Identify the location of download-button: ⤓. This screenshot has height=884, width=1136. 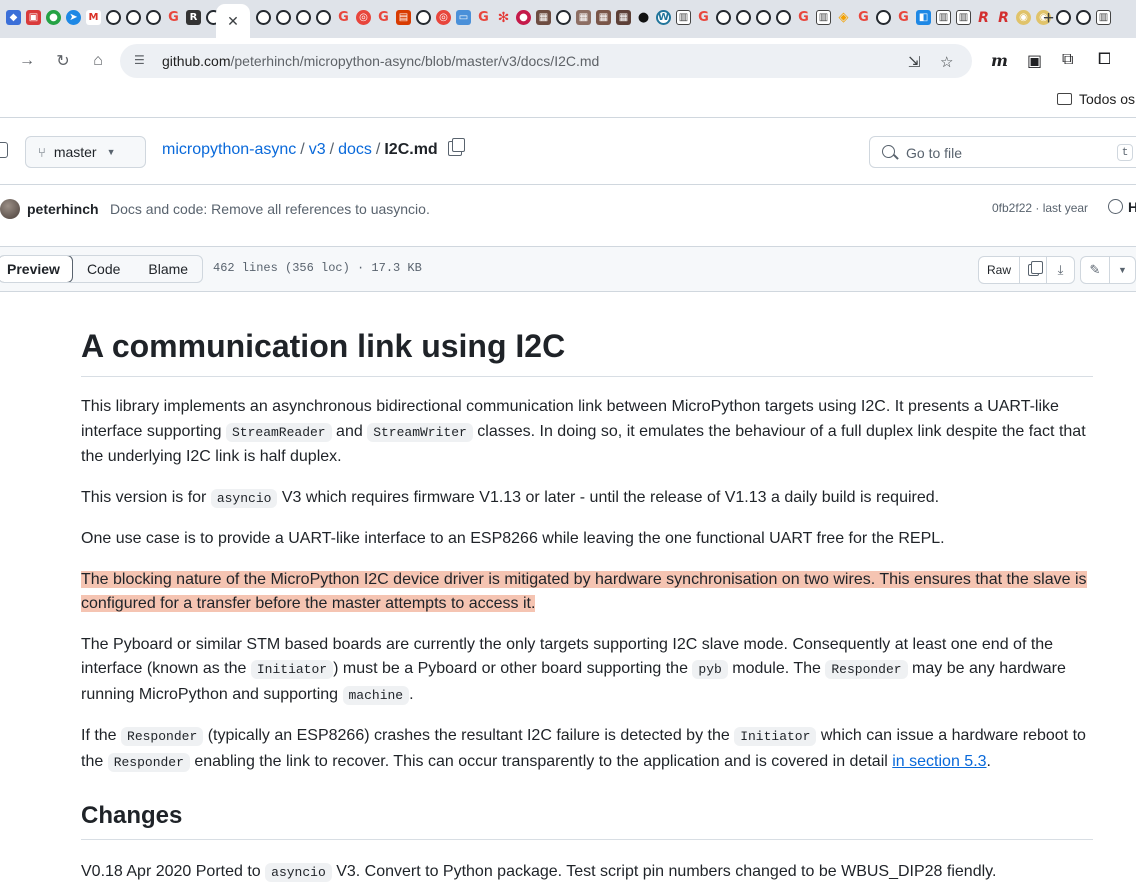
(1060, 270).